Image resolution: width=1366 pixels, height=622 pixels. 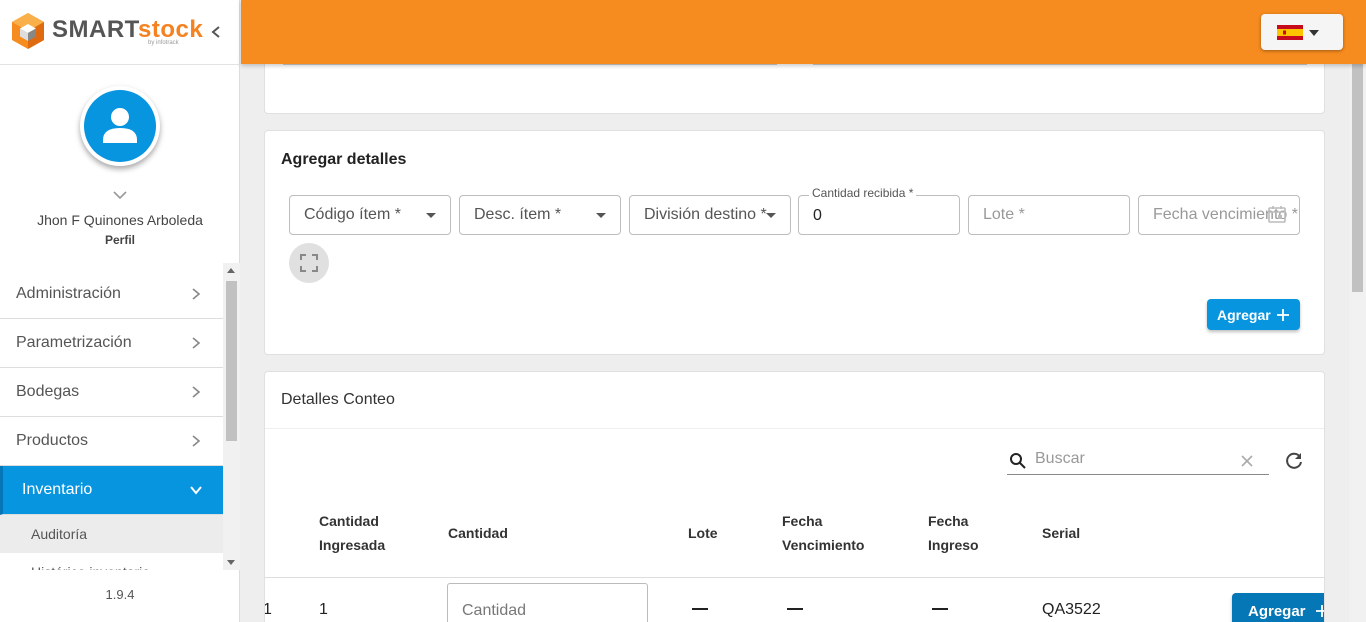 What do you see at coordinates (703, 533) in the screenshot?
I see `col-lote: Lote` at bounding box center [703, 533].